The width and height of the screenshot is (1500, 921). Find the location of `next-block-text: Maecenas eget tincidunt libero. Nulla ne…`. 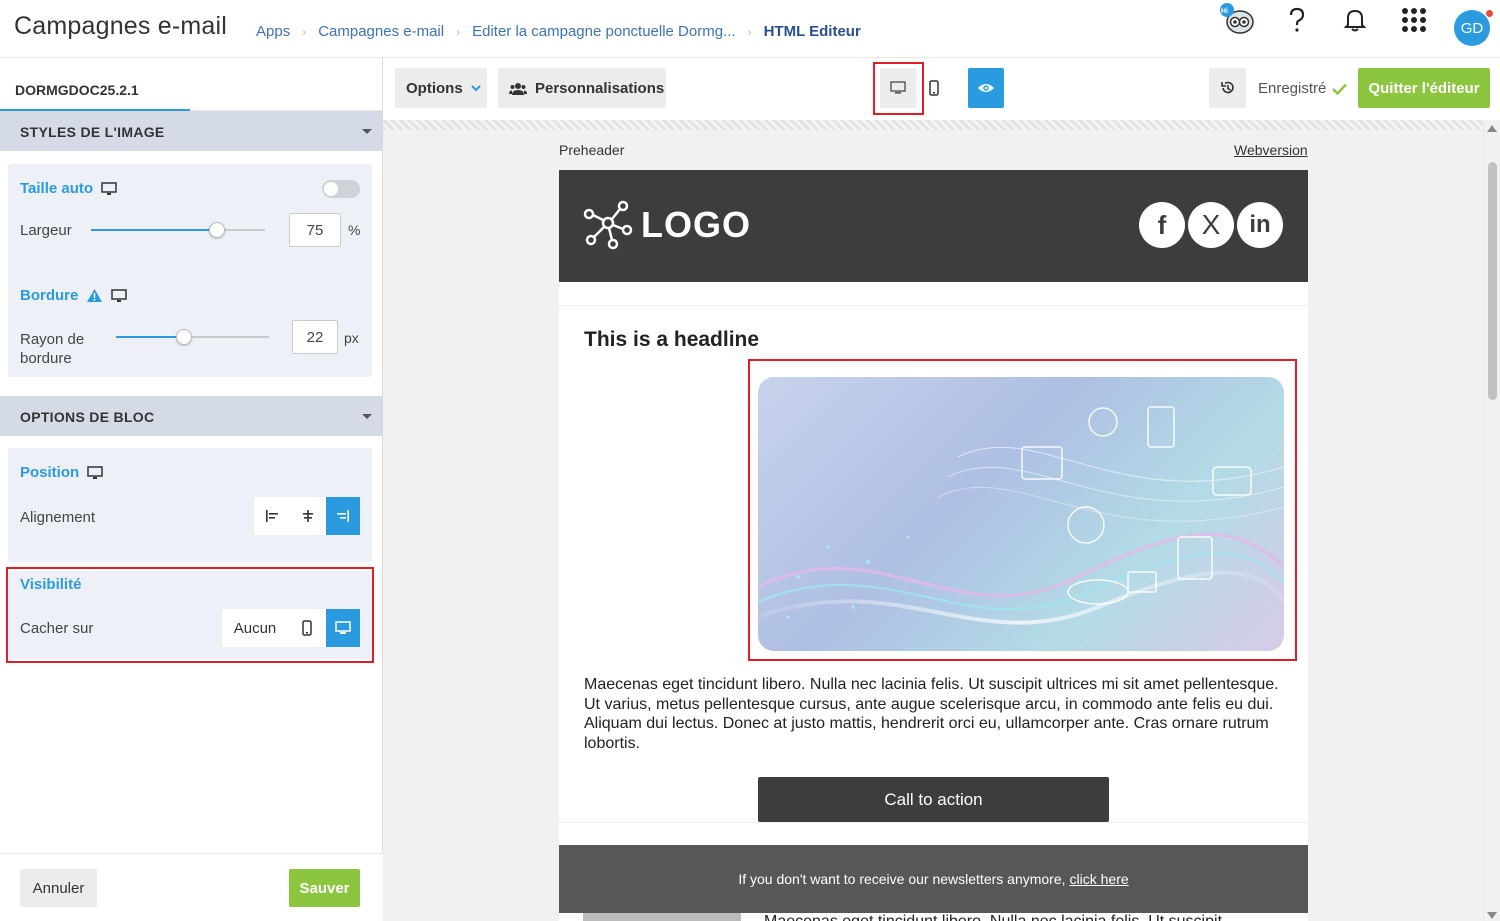

next-block-text: Maecenas eget tincidunt libero. Nulla ne… is located at coordinates (993, 917).